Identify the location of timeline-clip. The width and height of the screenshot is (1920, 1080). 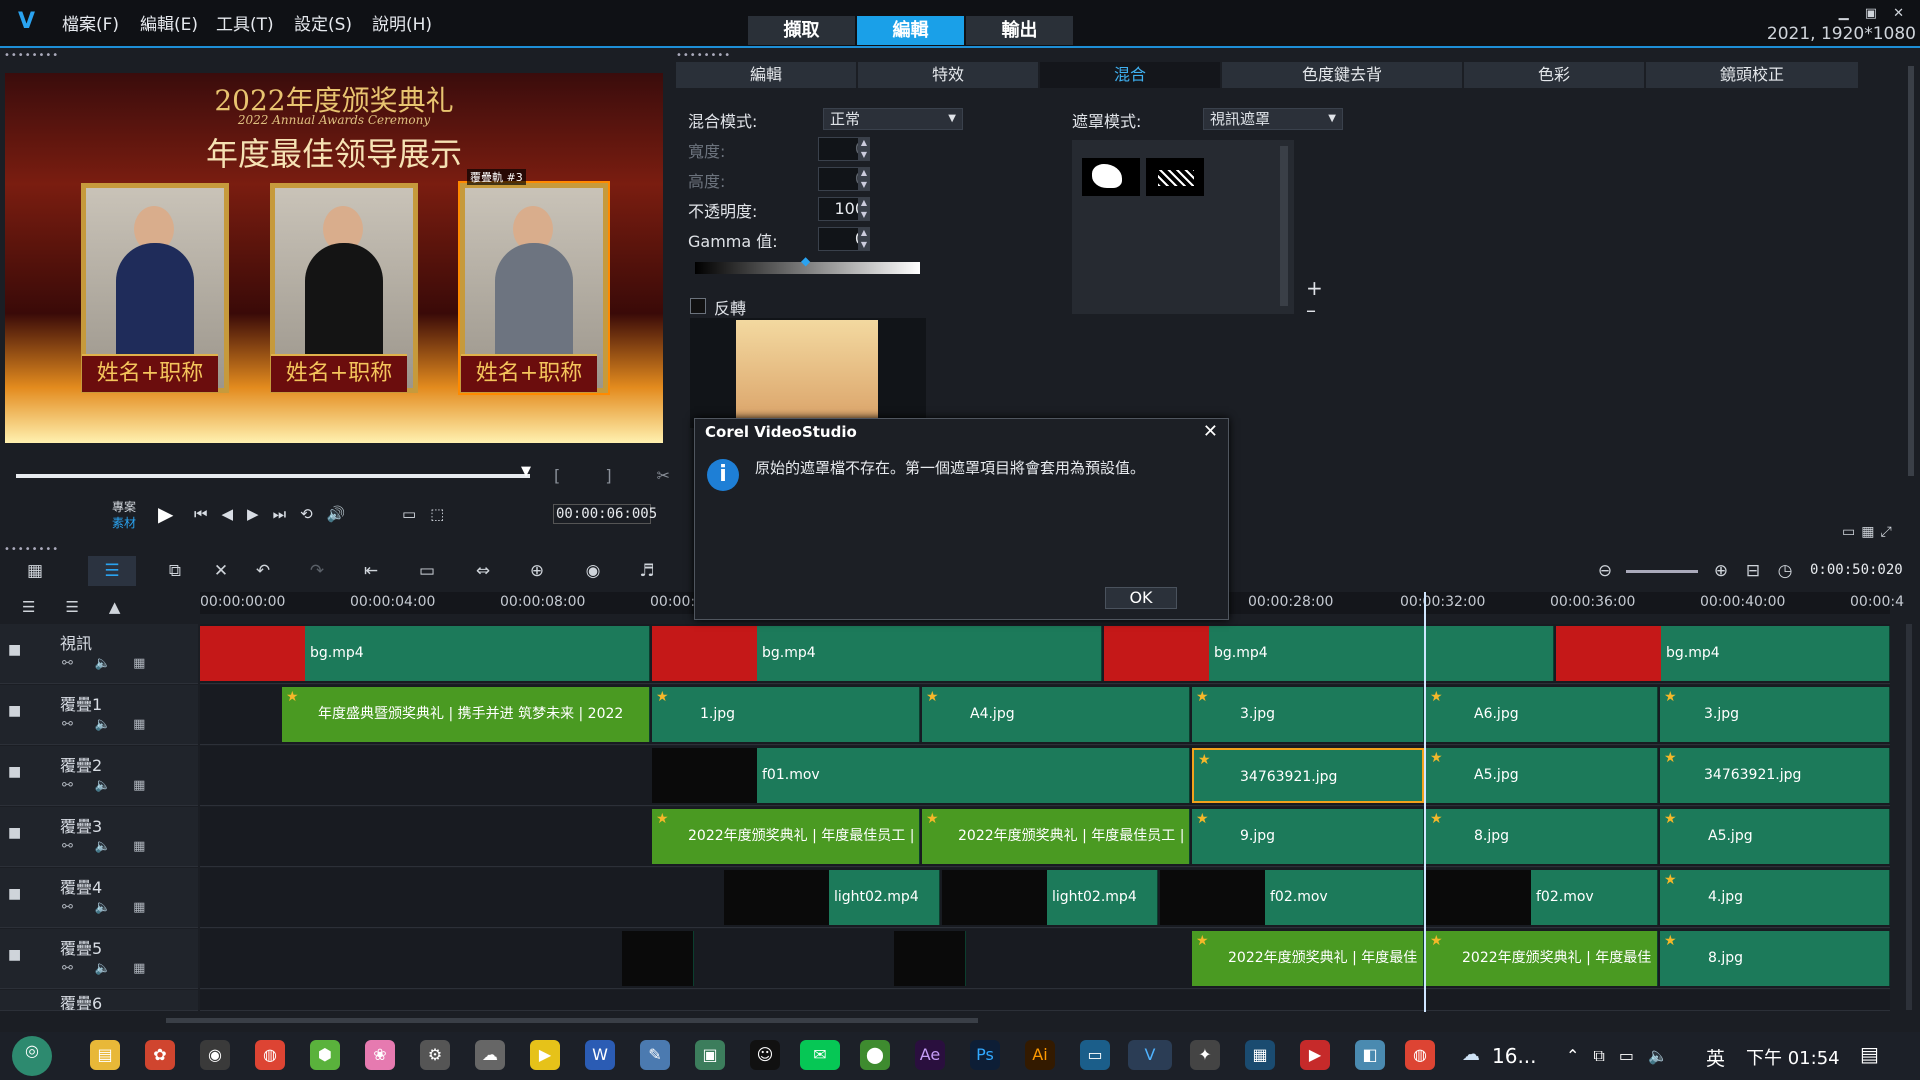
(930, 958).